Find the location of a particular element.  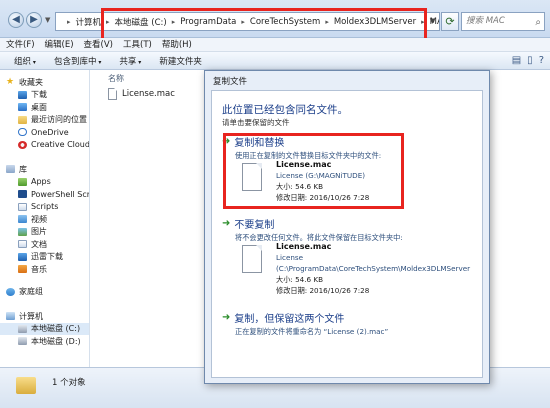

scripts-icon is located at coordinates (22, 206).